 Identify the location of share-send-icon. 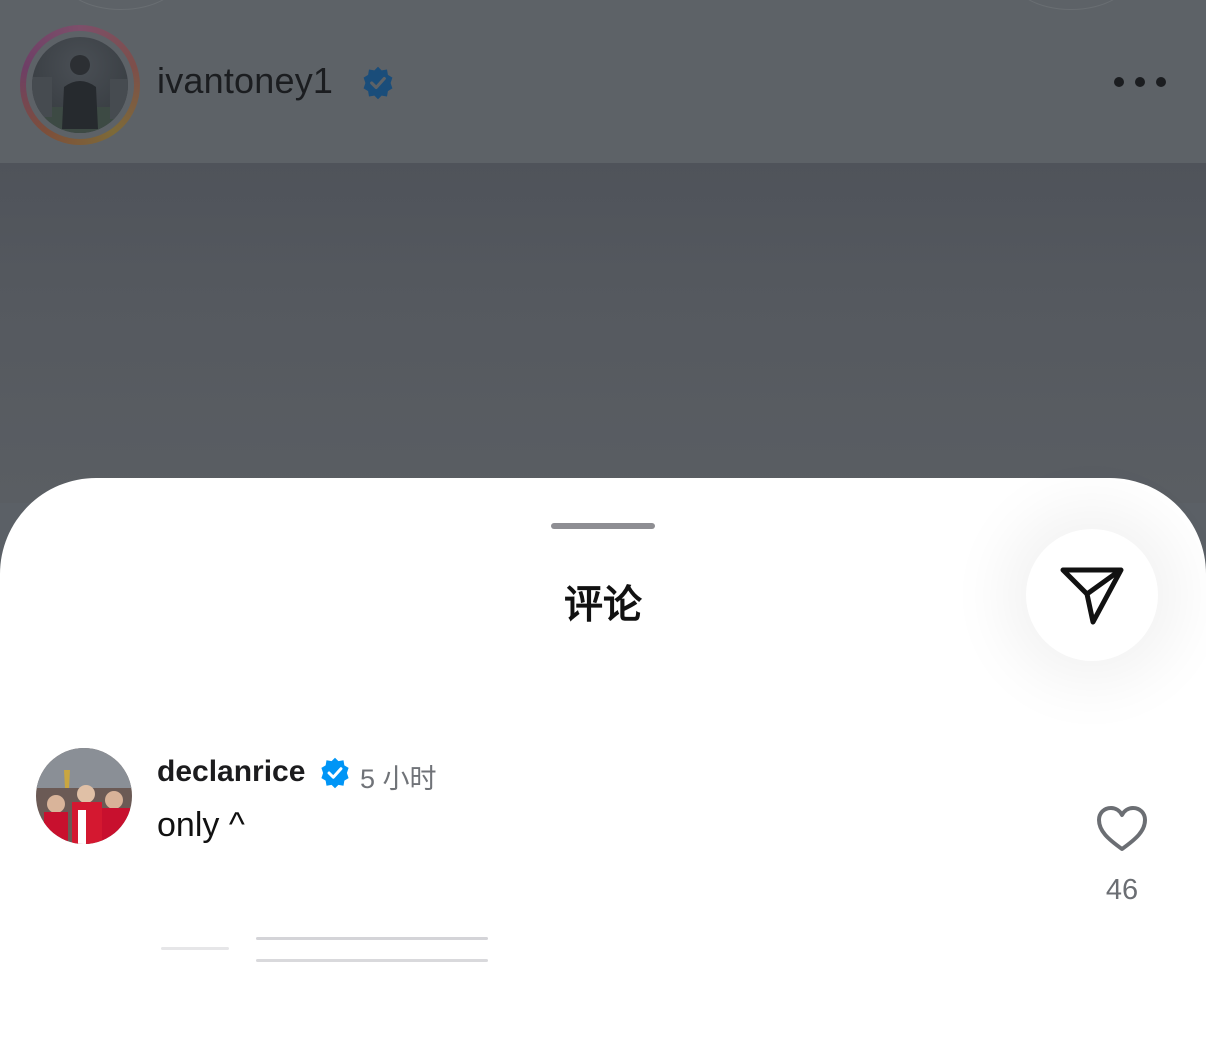
(1092, 596).